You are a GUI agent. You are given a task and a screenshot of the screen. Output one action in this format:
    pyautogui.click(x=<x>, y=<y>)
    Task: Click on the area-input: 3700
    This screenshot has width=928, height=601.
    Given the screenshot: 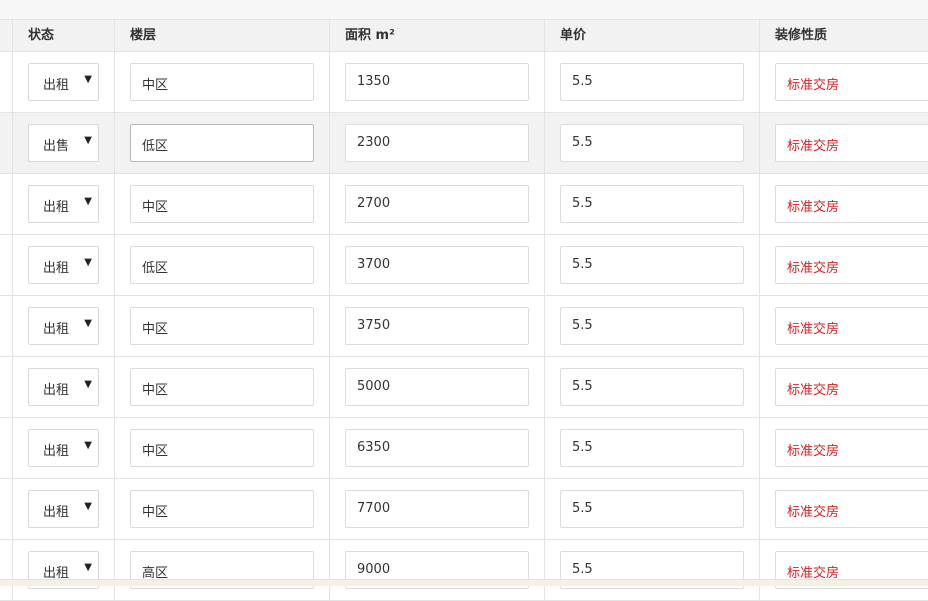 What is the action you would take?
    pyautogui.click(x=437, y=265)
    